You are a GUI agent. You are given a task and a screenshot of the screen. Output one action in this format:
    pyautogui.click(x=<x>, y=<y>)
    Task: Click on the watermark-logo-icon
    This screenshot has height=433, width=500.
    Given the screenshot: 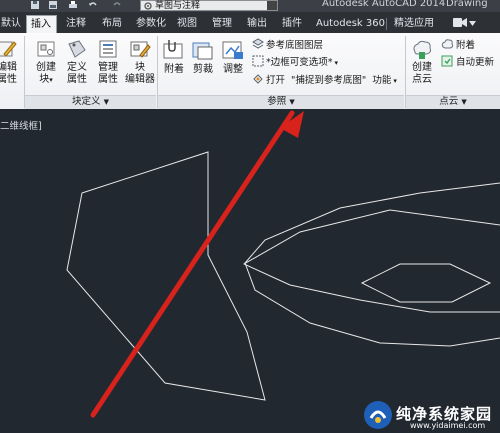 What is the action you would take?
    pyautogui.click(x=378, y=415)
    